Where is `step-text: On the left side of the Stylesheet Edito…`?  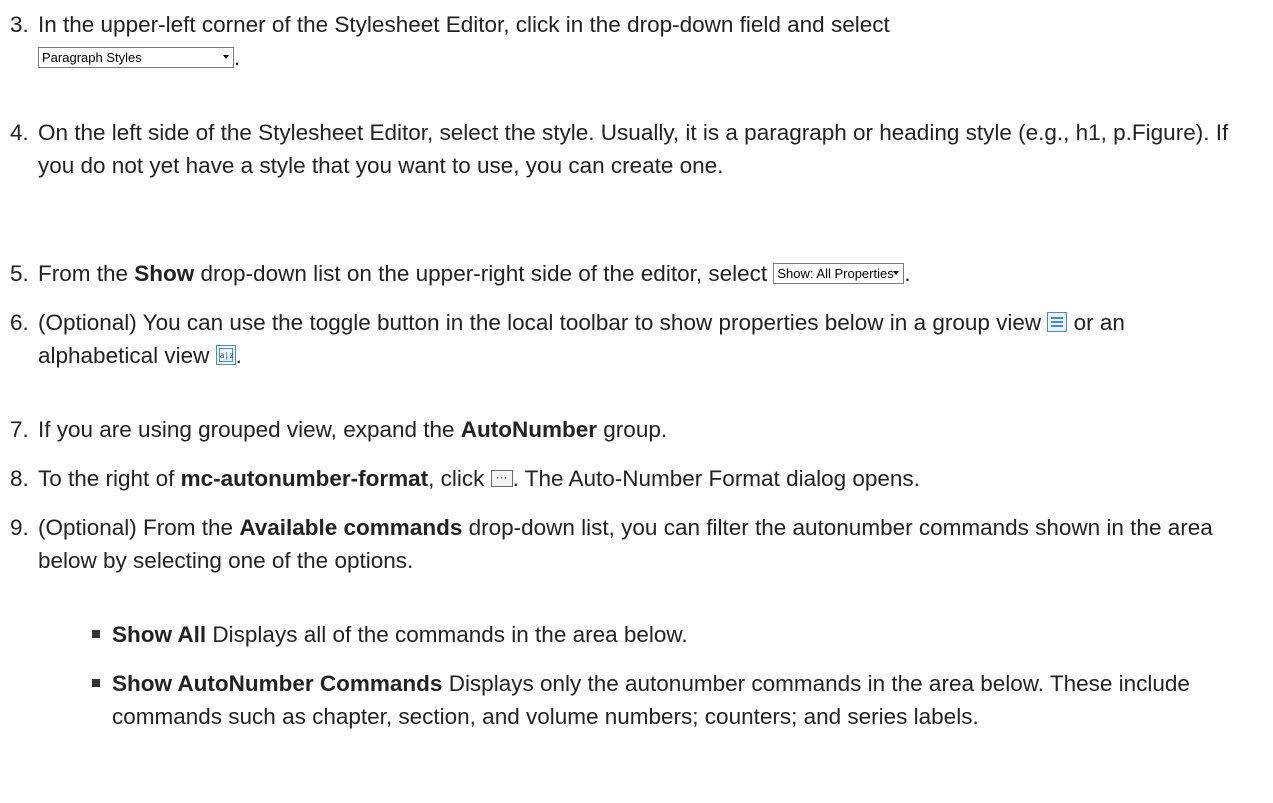 step-text: On the left side of the Stylesheet Edito… is located at coordinates (633, 149).